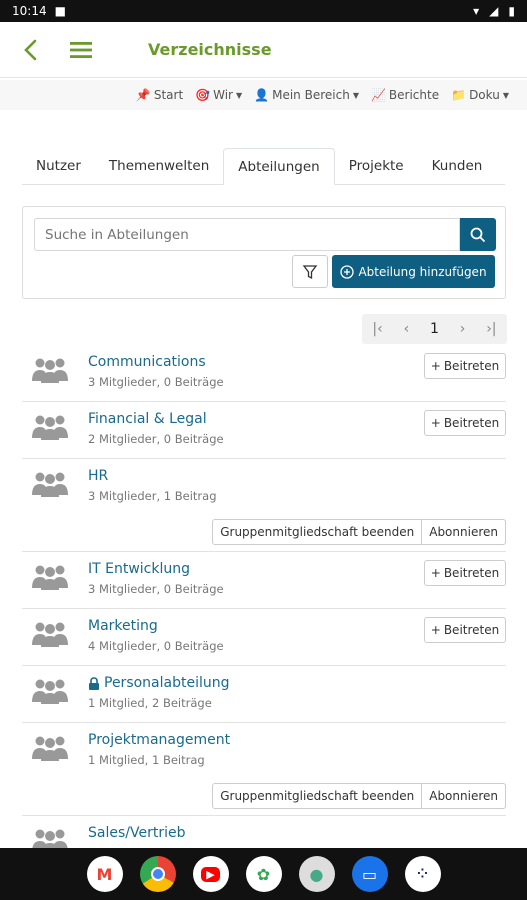  What do you see at coordinates (210, 874) in the screenshot?
I see `youtube-icon: ▶` at bounding box center [210, 874].